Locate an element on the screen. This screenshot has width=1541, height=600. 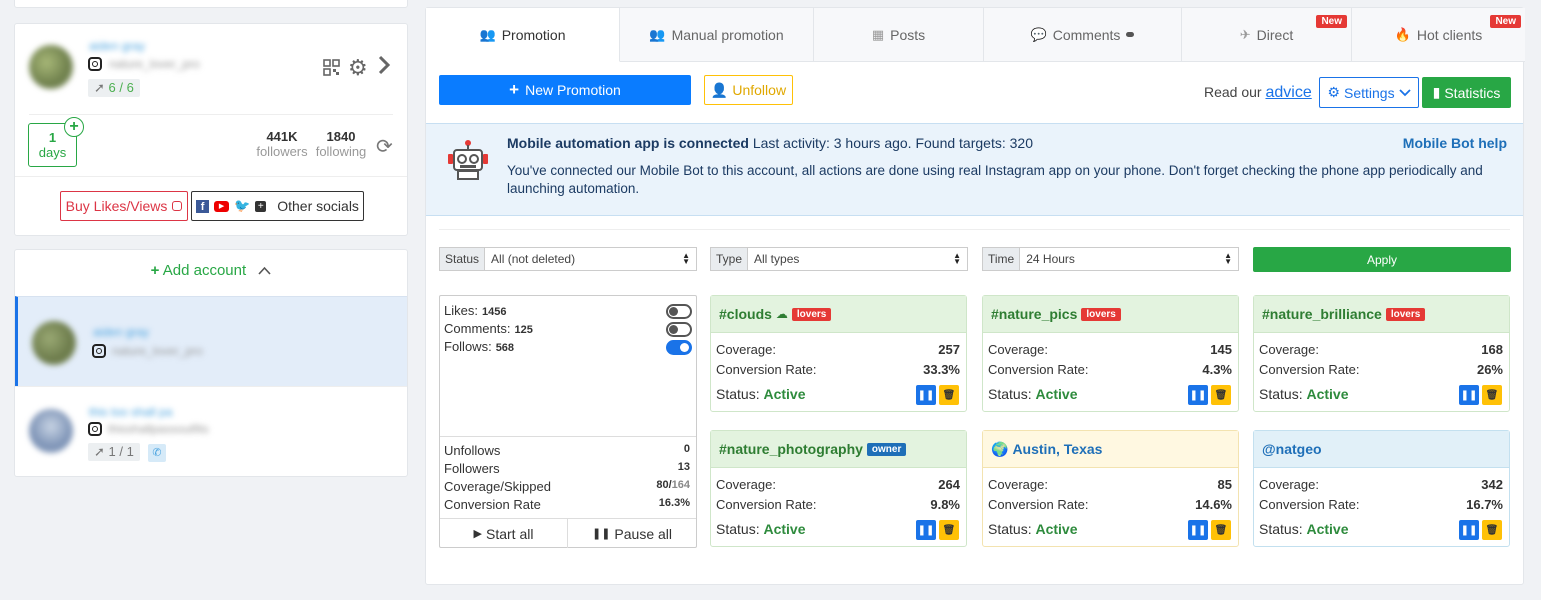
rocket-icon: ➚ is located at coordinates (99, 451).